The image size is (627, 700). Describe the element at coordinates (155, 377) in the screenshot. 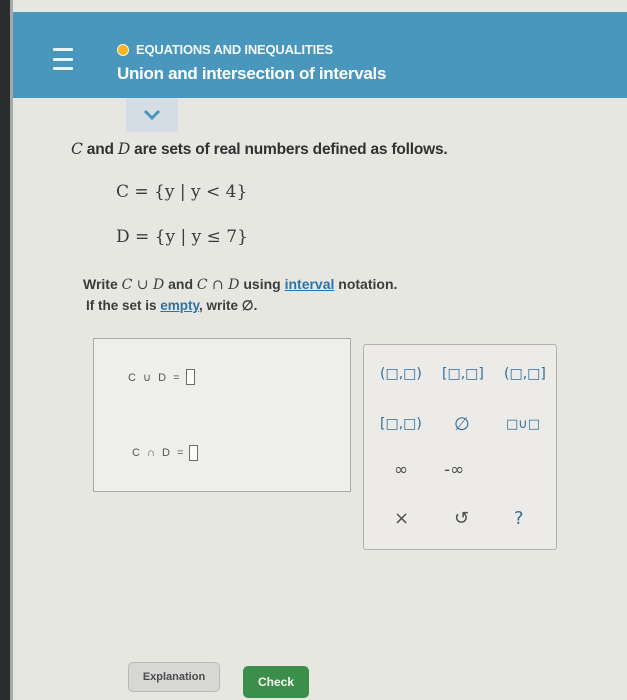

I see `union-answer-label: C ∪ D =` at that location.